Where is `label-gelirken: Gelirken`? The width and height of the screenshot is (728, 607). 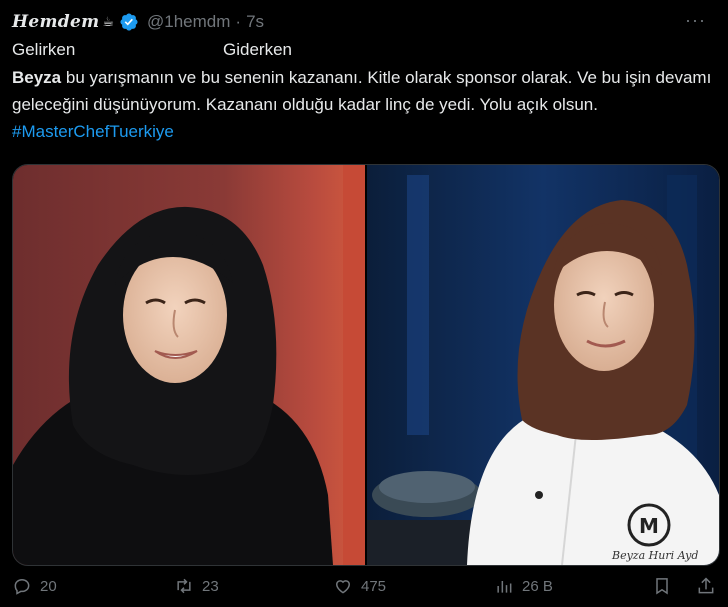
label-gelirken: Gelirken is located at coordinates (44, 49).